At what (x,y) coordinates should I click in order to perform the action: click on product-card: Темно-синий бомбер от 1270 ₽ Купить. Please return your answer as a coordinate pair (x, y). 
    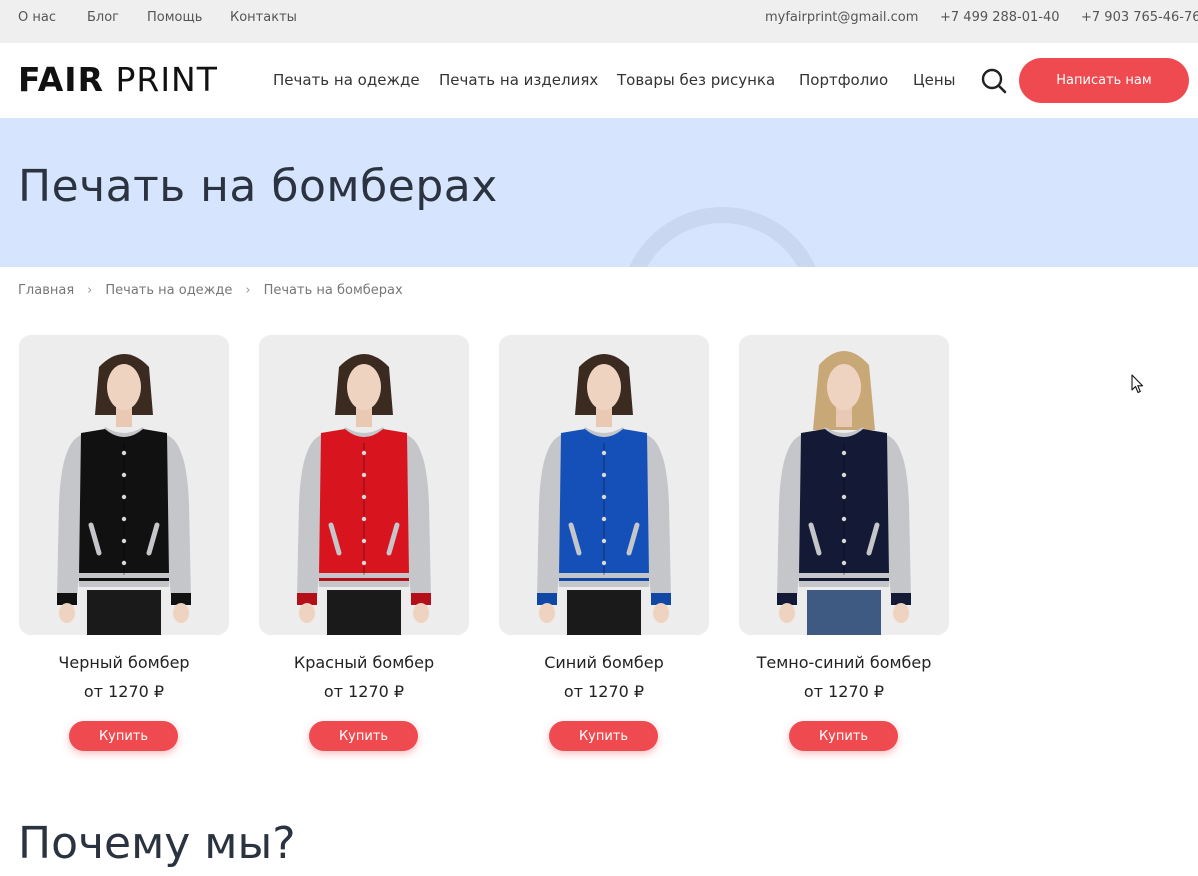
    Looking at the image, I should click on (844, 543).